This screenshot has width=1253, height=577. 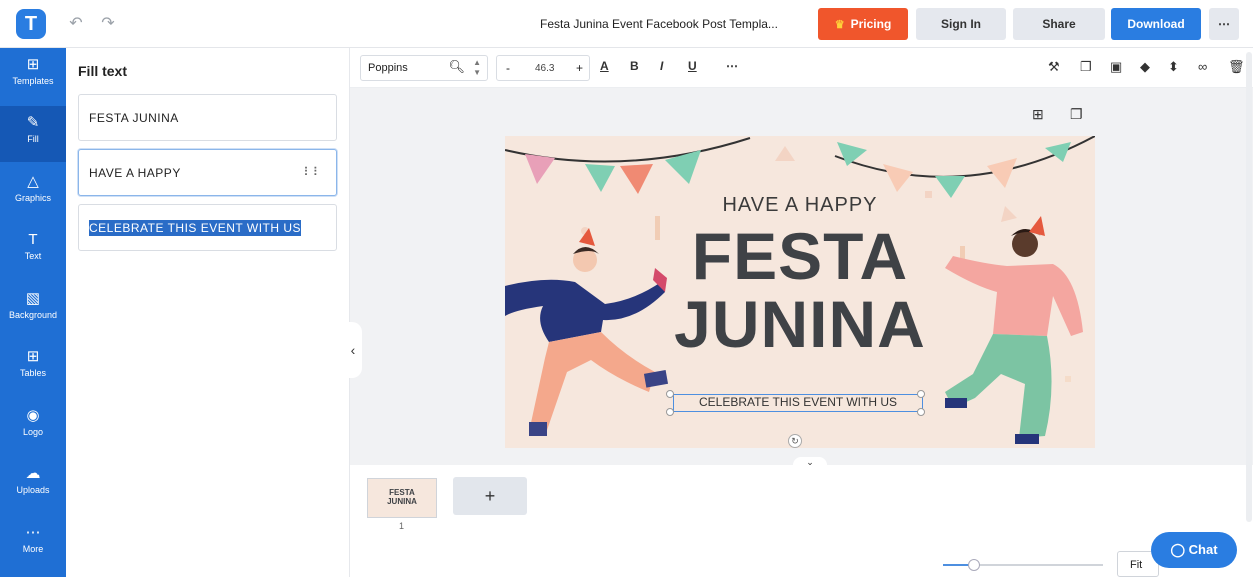 I want to click on rail-item-label: Background, so click(x=33, y=315).